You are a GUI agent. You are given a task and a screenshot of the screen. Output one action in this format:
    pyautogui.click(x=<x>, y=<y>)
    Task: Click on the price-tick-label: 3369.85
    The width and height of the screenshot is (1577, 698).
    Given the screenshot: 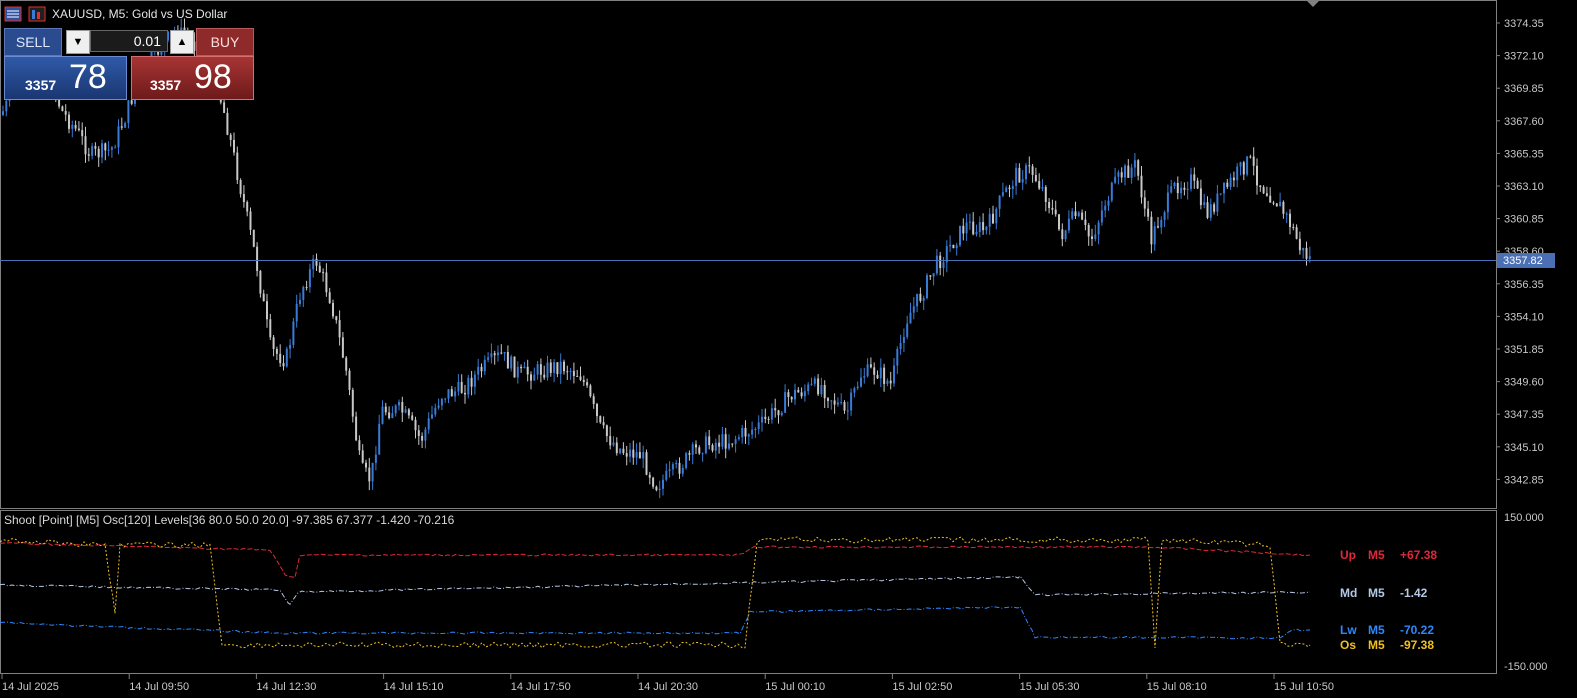 What is the action you would take?
    pyautogui.click(x=1524, y=89)
    